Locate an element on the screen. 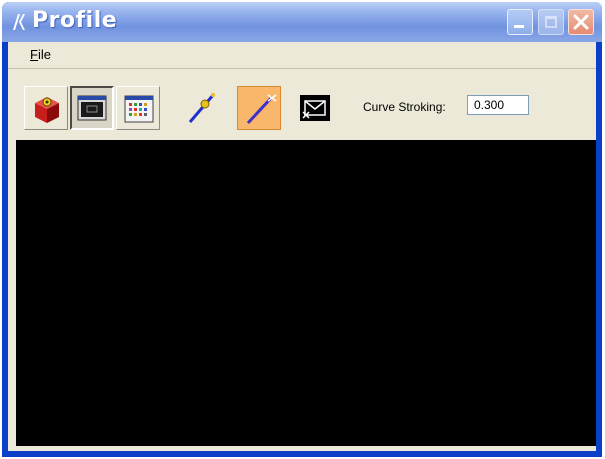 This screenshot has width=605, height=459. minimize-button is located at coordinates (520, 22).